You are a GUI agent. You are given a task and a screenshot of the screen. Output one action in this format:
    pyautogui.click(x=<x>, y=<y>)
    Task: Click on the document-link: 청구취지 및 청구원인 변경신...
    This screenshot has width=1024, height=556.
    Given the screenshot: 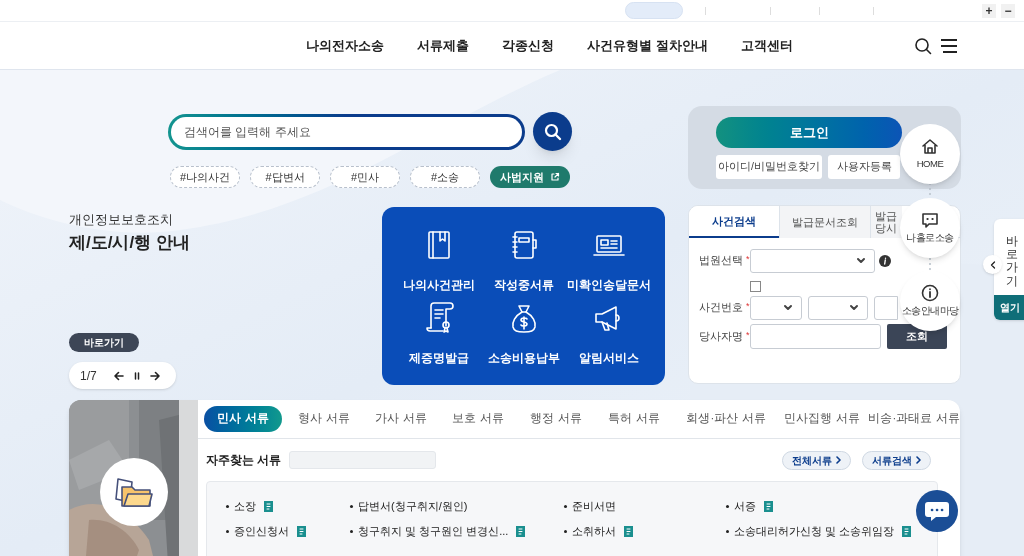 What is the action you would take?
    pyautogui.click(x=433, y=531)
    